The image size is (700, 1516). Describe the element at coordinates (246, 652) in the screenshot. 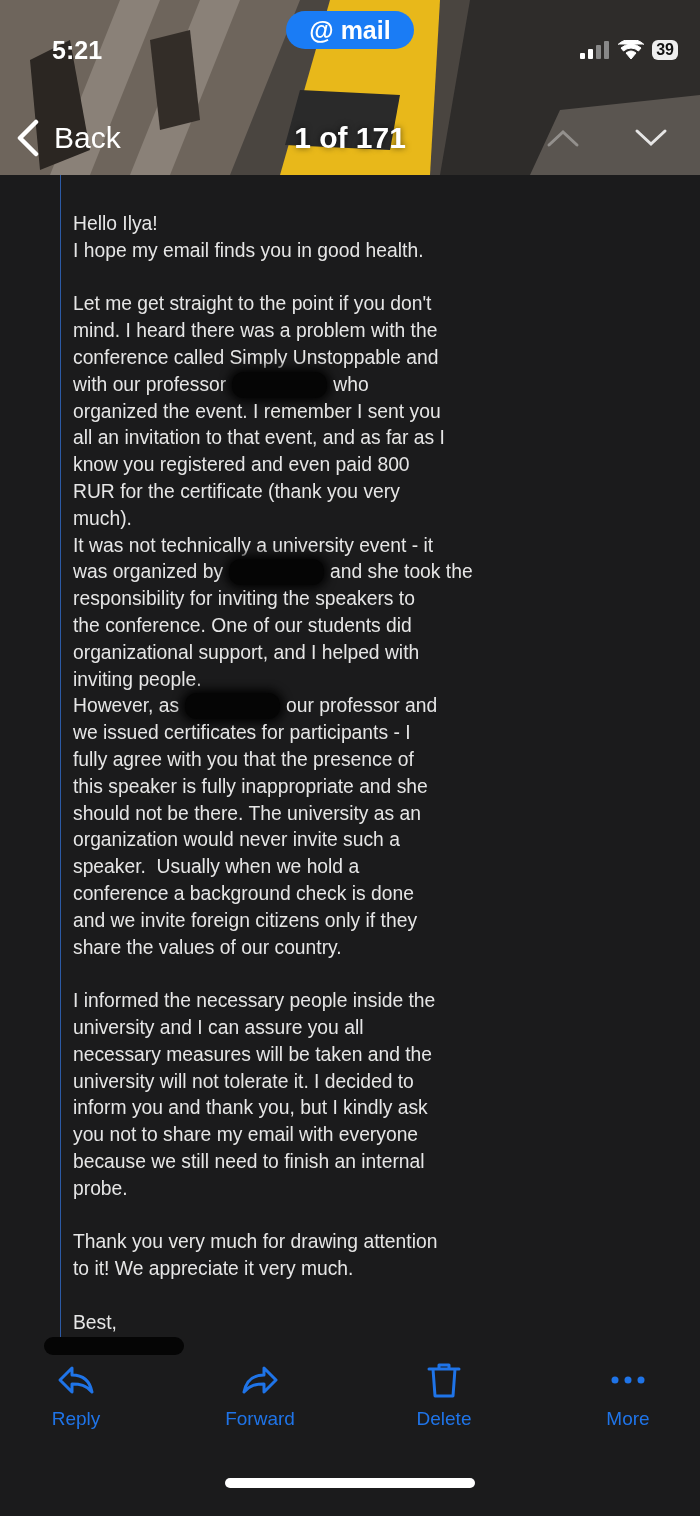

I see `email-text-line: organizational support, and I helped with` at that location.